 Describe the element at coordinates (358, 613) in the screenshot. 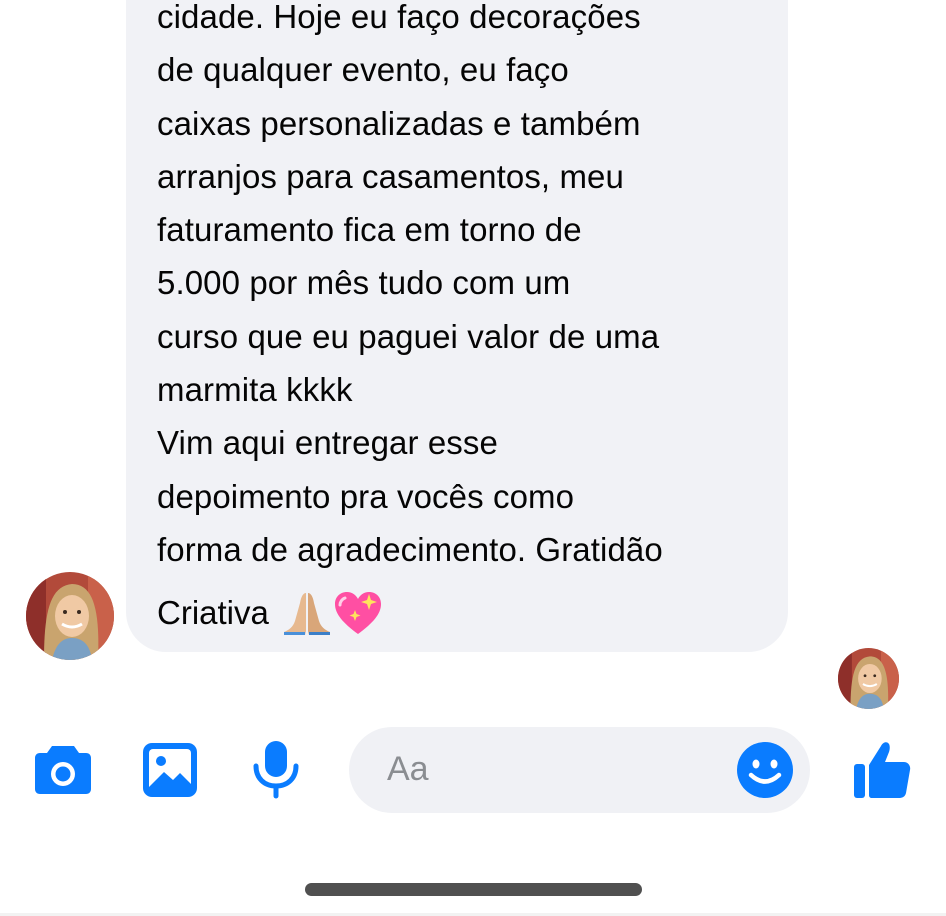

I see `sparkling-heart-icon` at that location.